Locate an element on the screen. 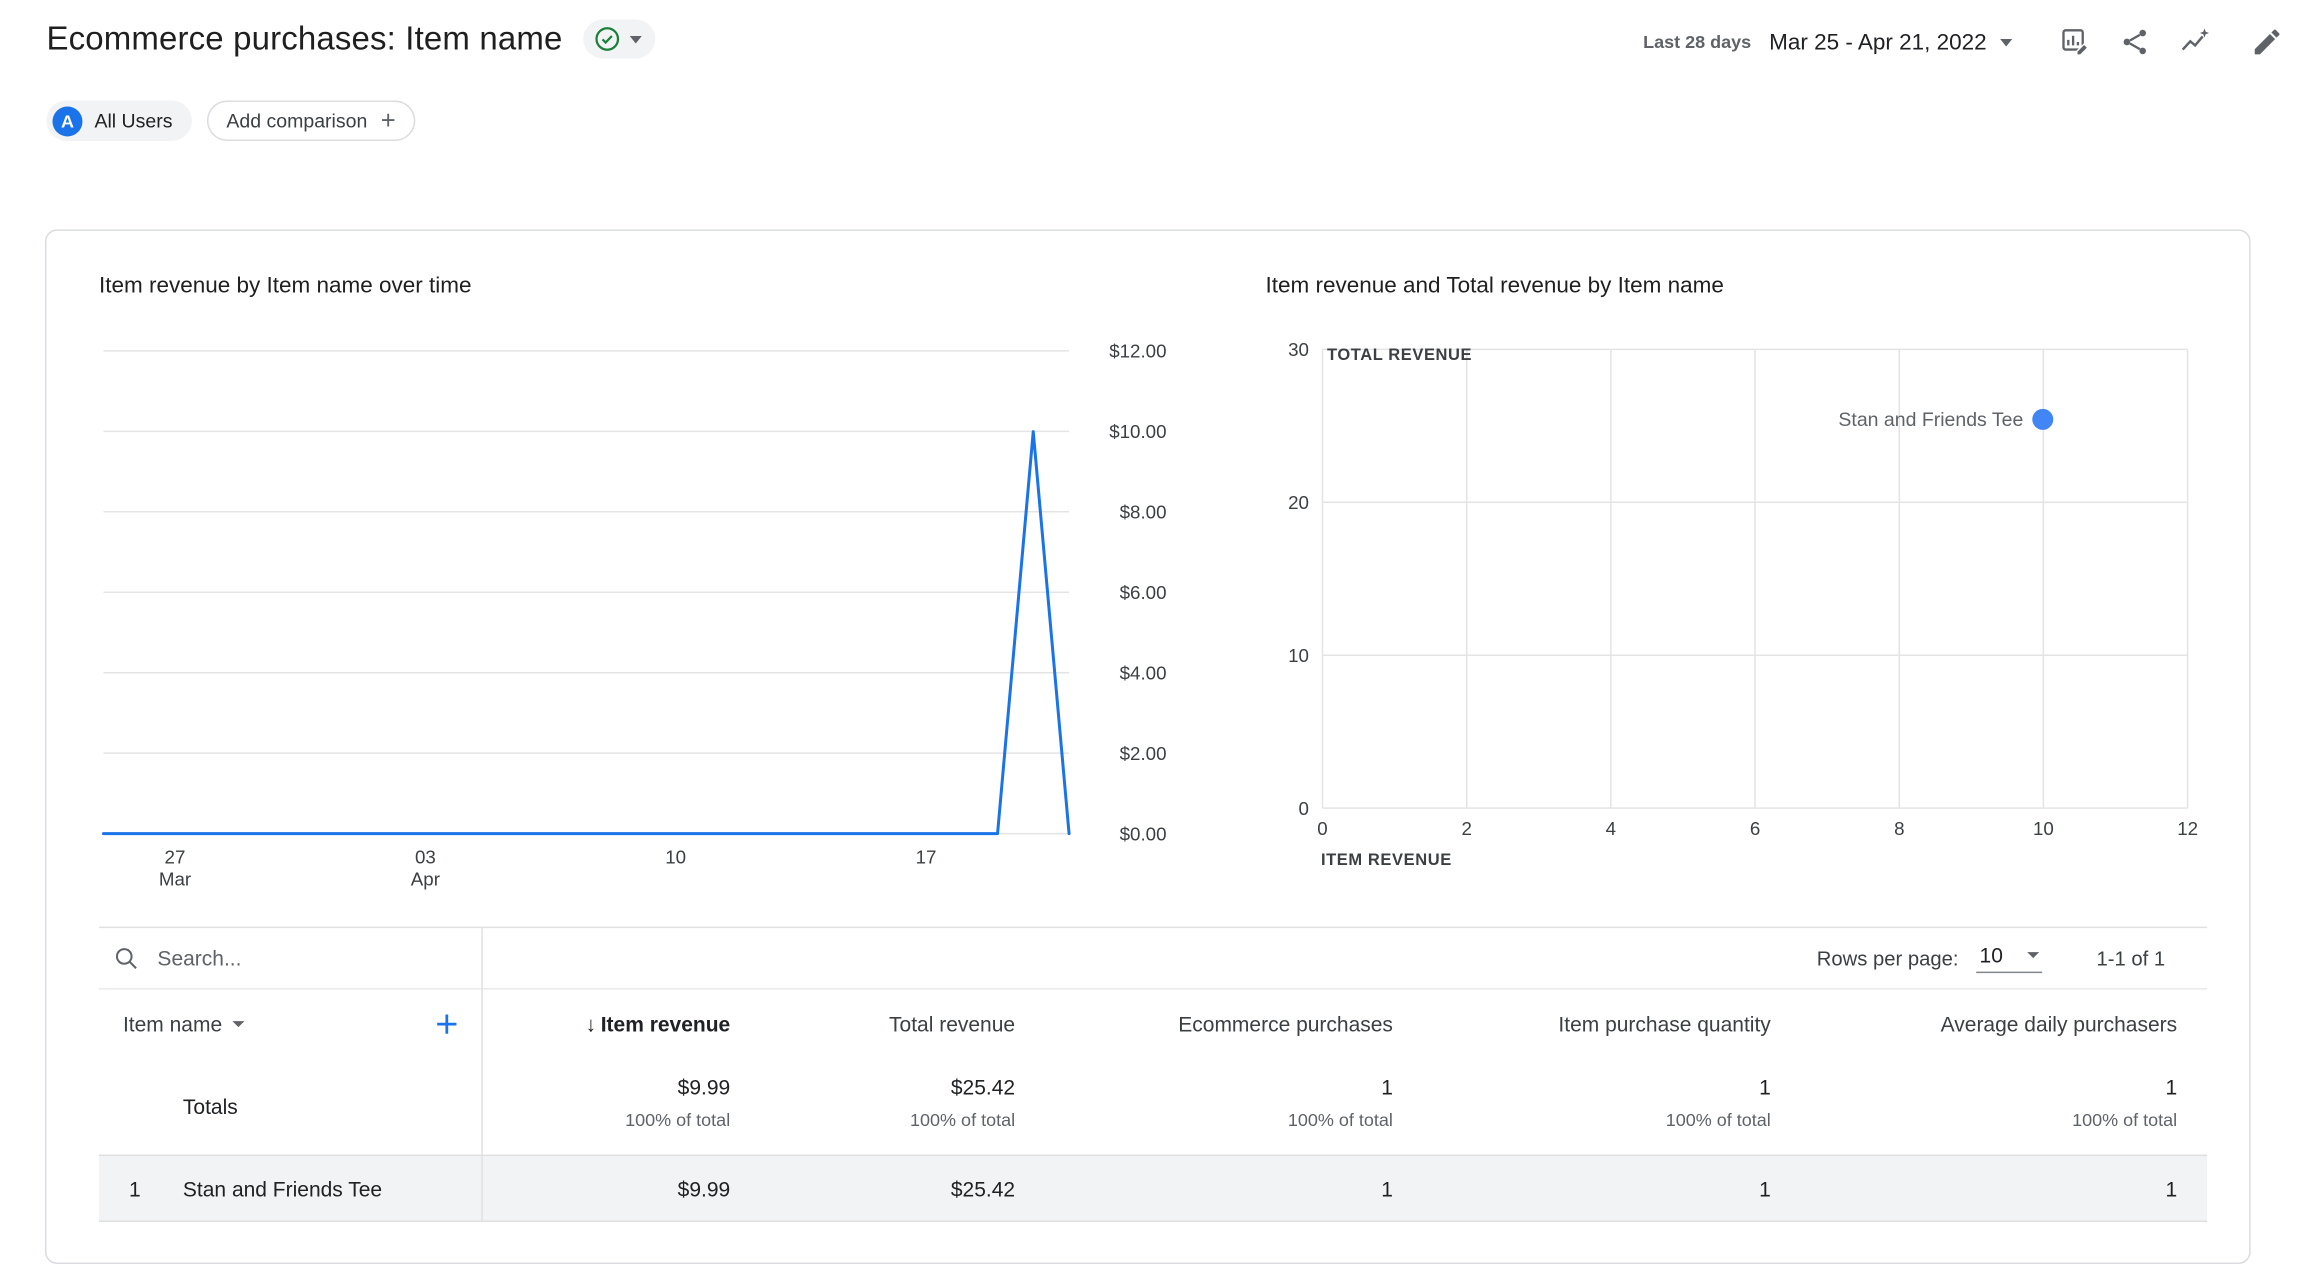 This screenshot has height=1275, width=2318. plus-icon is located at coordinates (447, 1023).